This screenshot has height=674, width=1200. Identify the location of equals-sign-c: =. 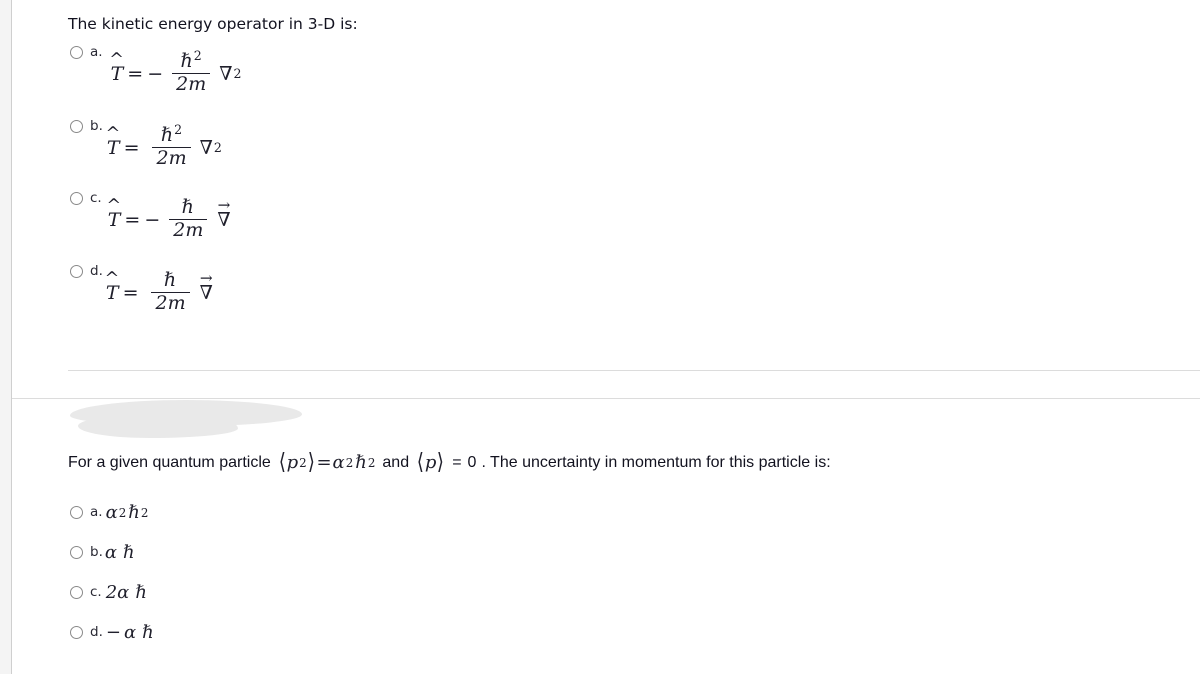
(132, 219).